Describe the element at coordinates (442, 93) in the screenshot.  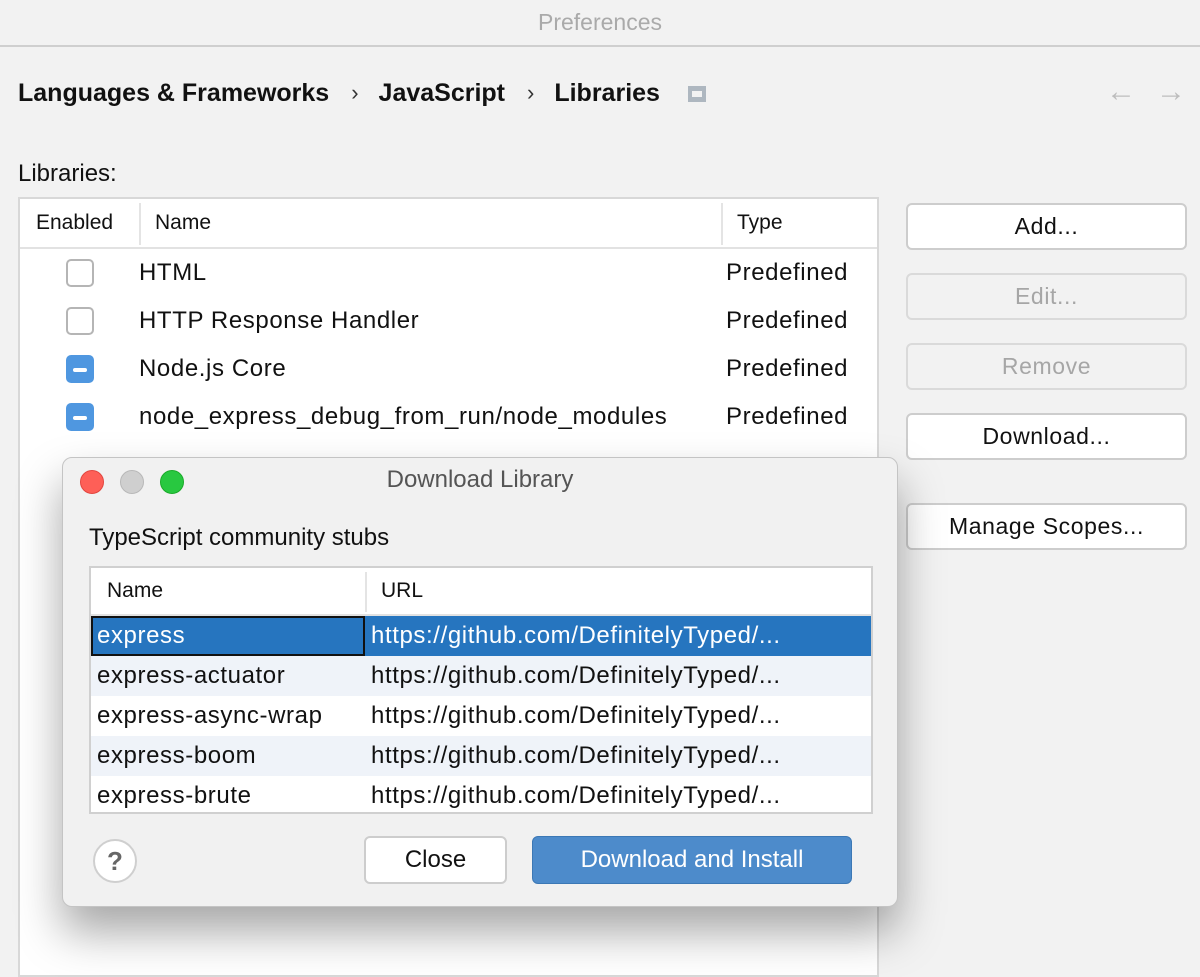
I see `breadcrumb-item-javascript: JavaScript` at that location.